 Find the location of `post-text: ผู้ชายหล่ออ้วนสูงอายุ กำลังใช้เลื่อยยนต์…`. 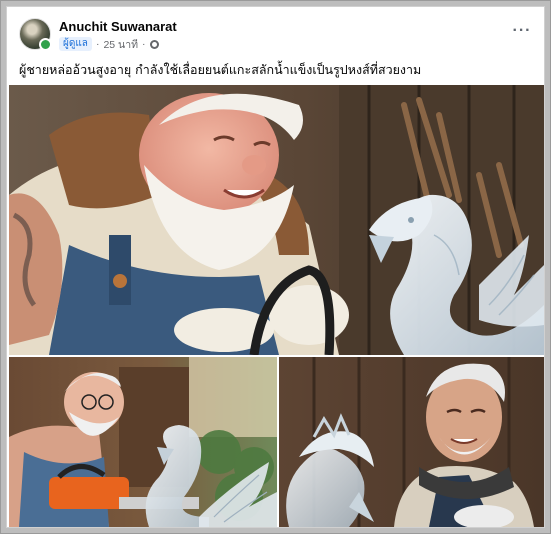

post-text: ผู้ชายหล่ออ้วนสูงอายุ กำลังใช้เลื่อยยนต์… is located at coordinates (220, 69).